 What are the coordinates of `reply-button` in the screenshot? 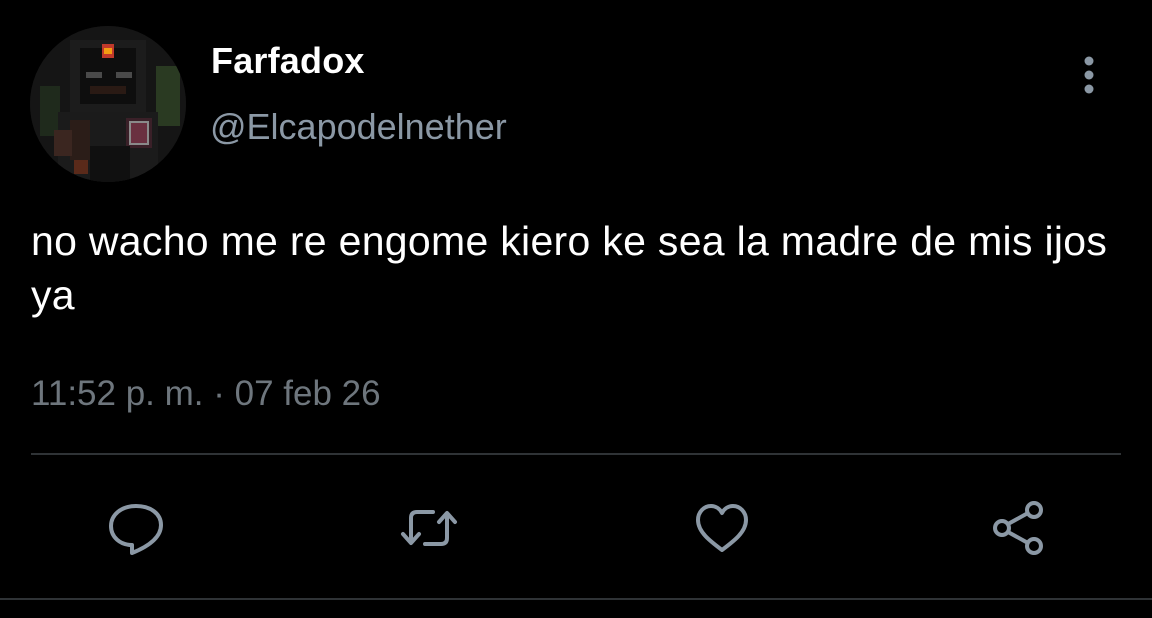 It's located at (136, 528).